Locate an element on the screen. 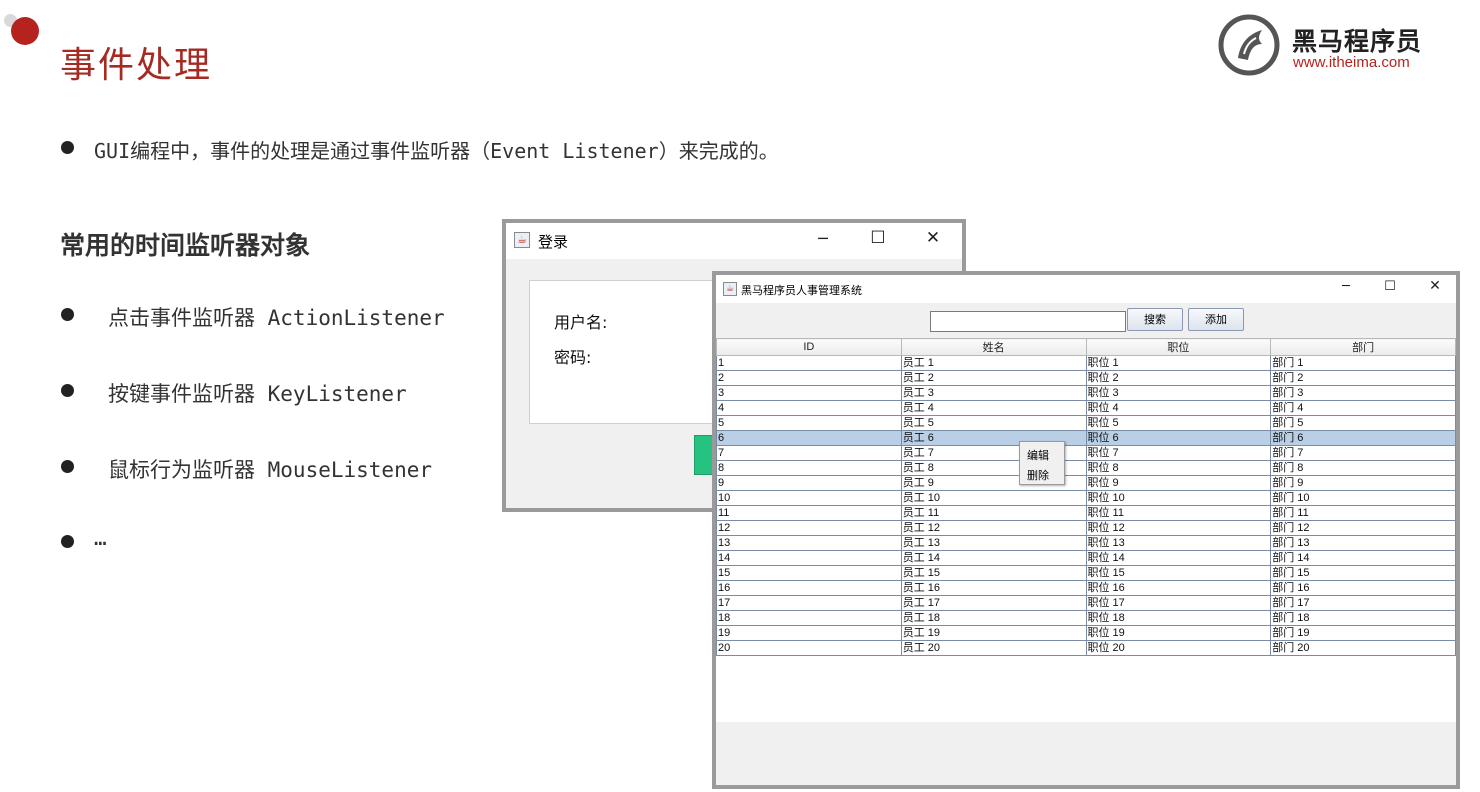 This screenshot has width=1480, height=792. slide-title: 事件处理 is located at coordinates (136, 65).